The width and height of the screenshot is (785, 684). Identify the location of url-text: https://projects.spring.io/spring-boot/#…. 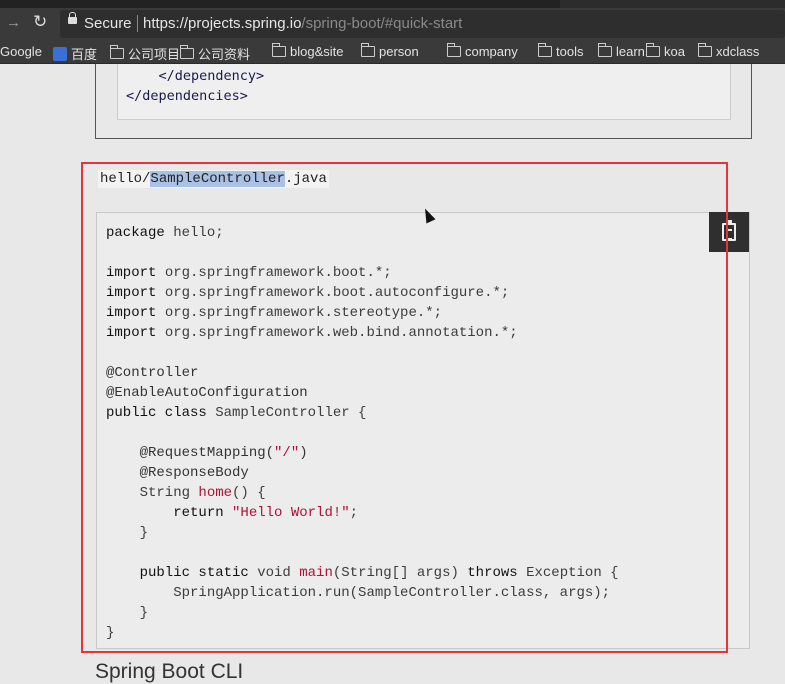
(302, 23).